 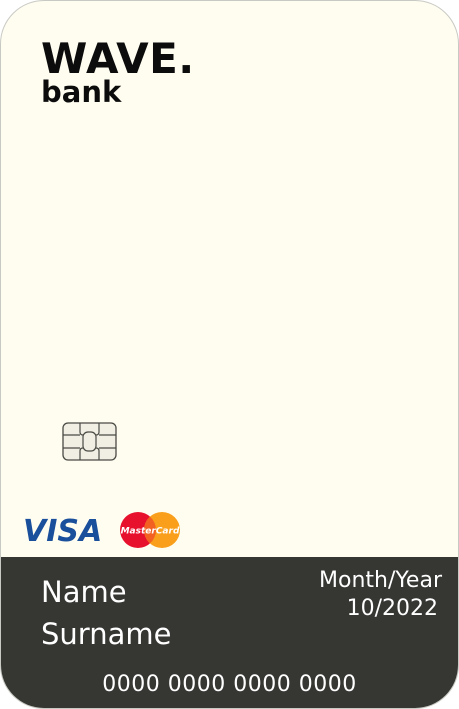 I want to click on visa-wordmark: VISA, so click(x=63, y=531).